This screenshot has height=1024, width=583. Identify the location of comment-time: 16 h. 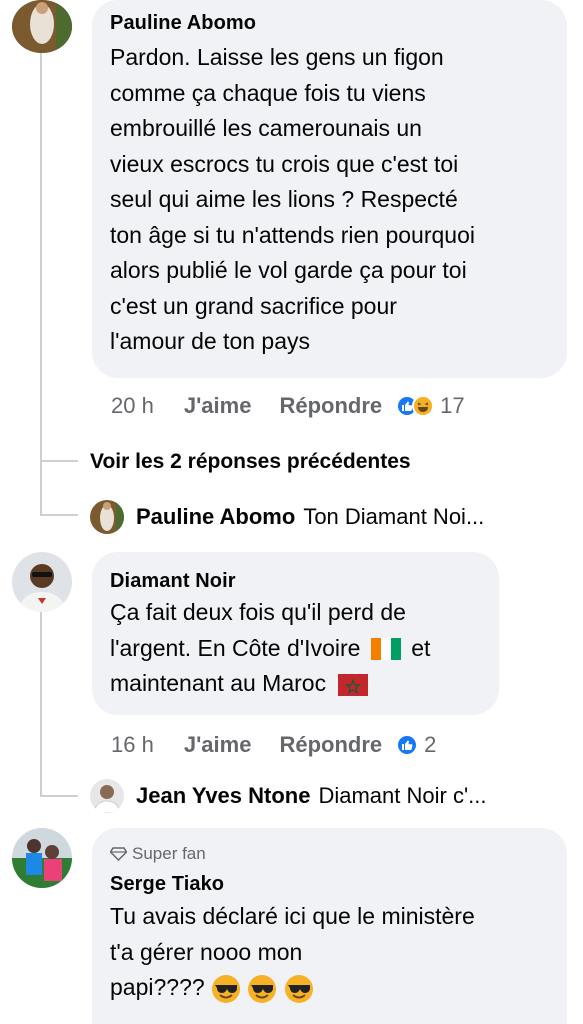
(132, 745).